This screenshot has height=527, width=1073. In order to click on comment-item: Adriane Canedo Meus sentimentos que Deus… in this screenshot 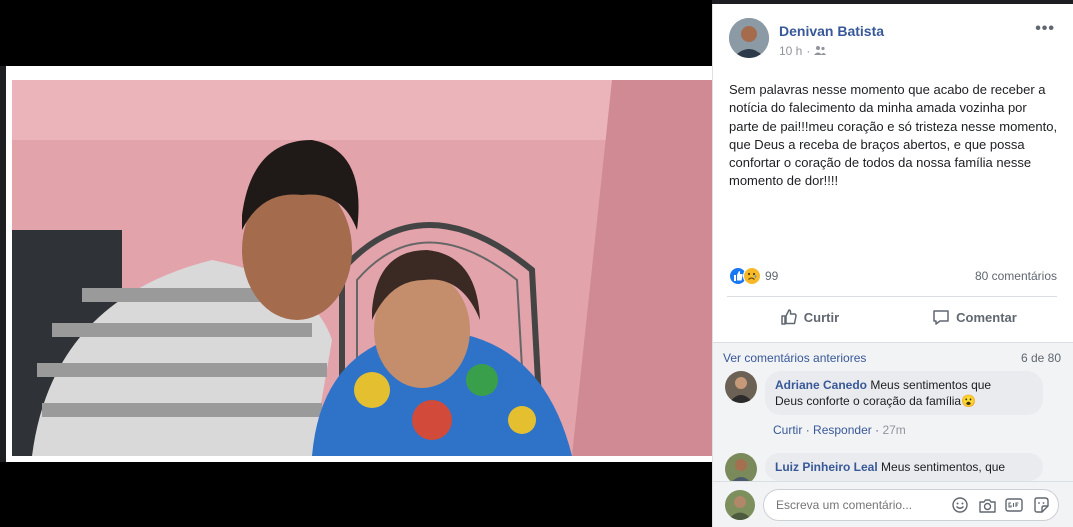, I will do `click(893, 407)`.